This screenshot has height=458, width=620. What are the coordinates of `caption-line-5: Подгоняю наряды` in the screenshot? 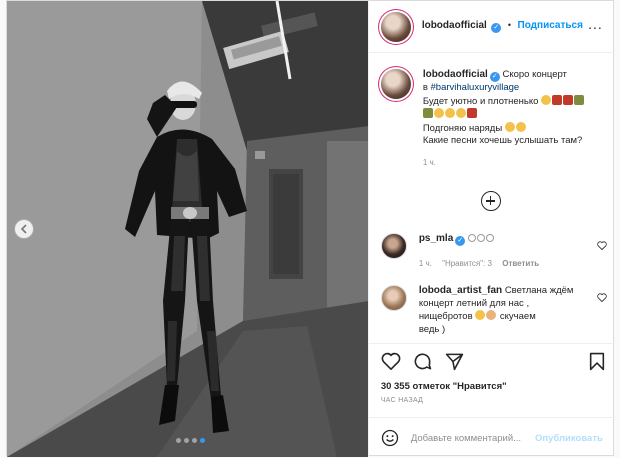 It's located at (462, 128).